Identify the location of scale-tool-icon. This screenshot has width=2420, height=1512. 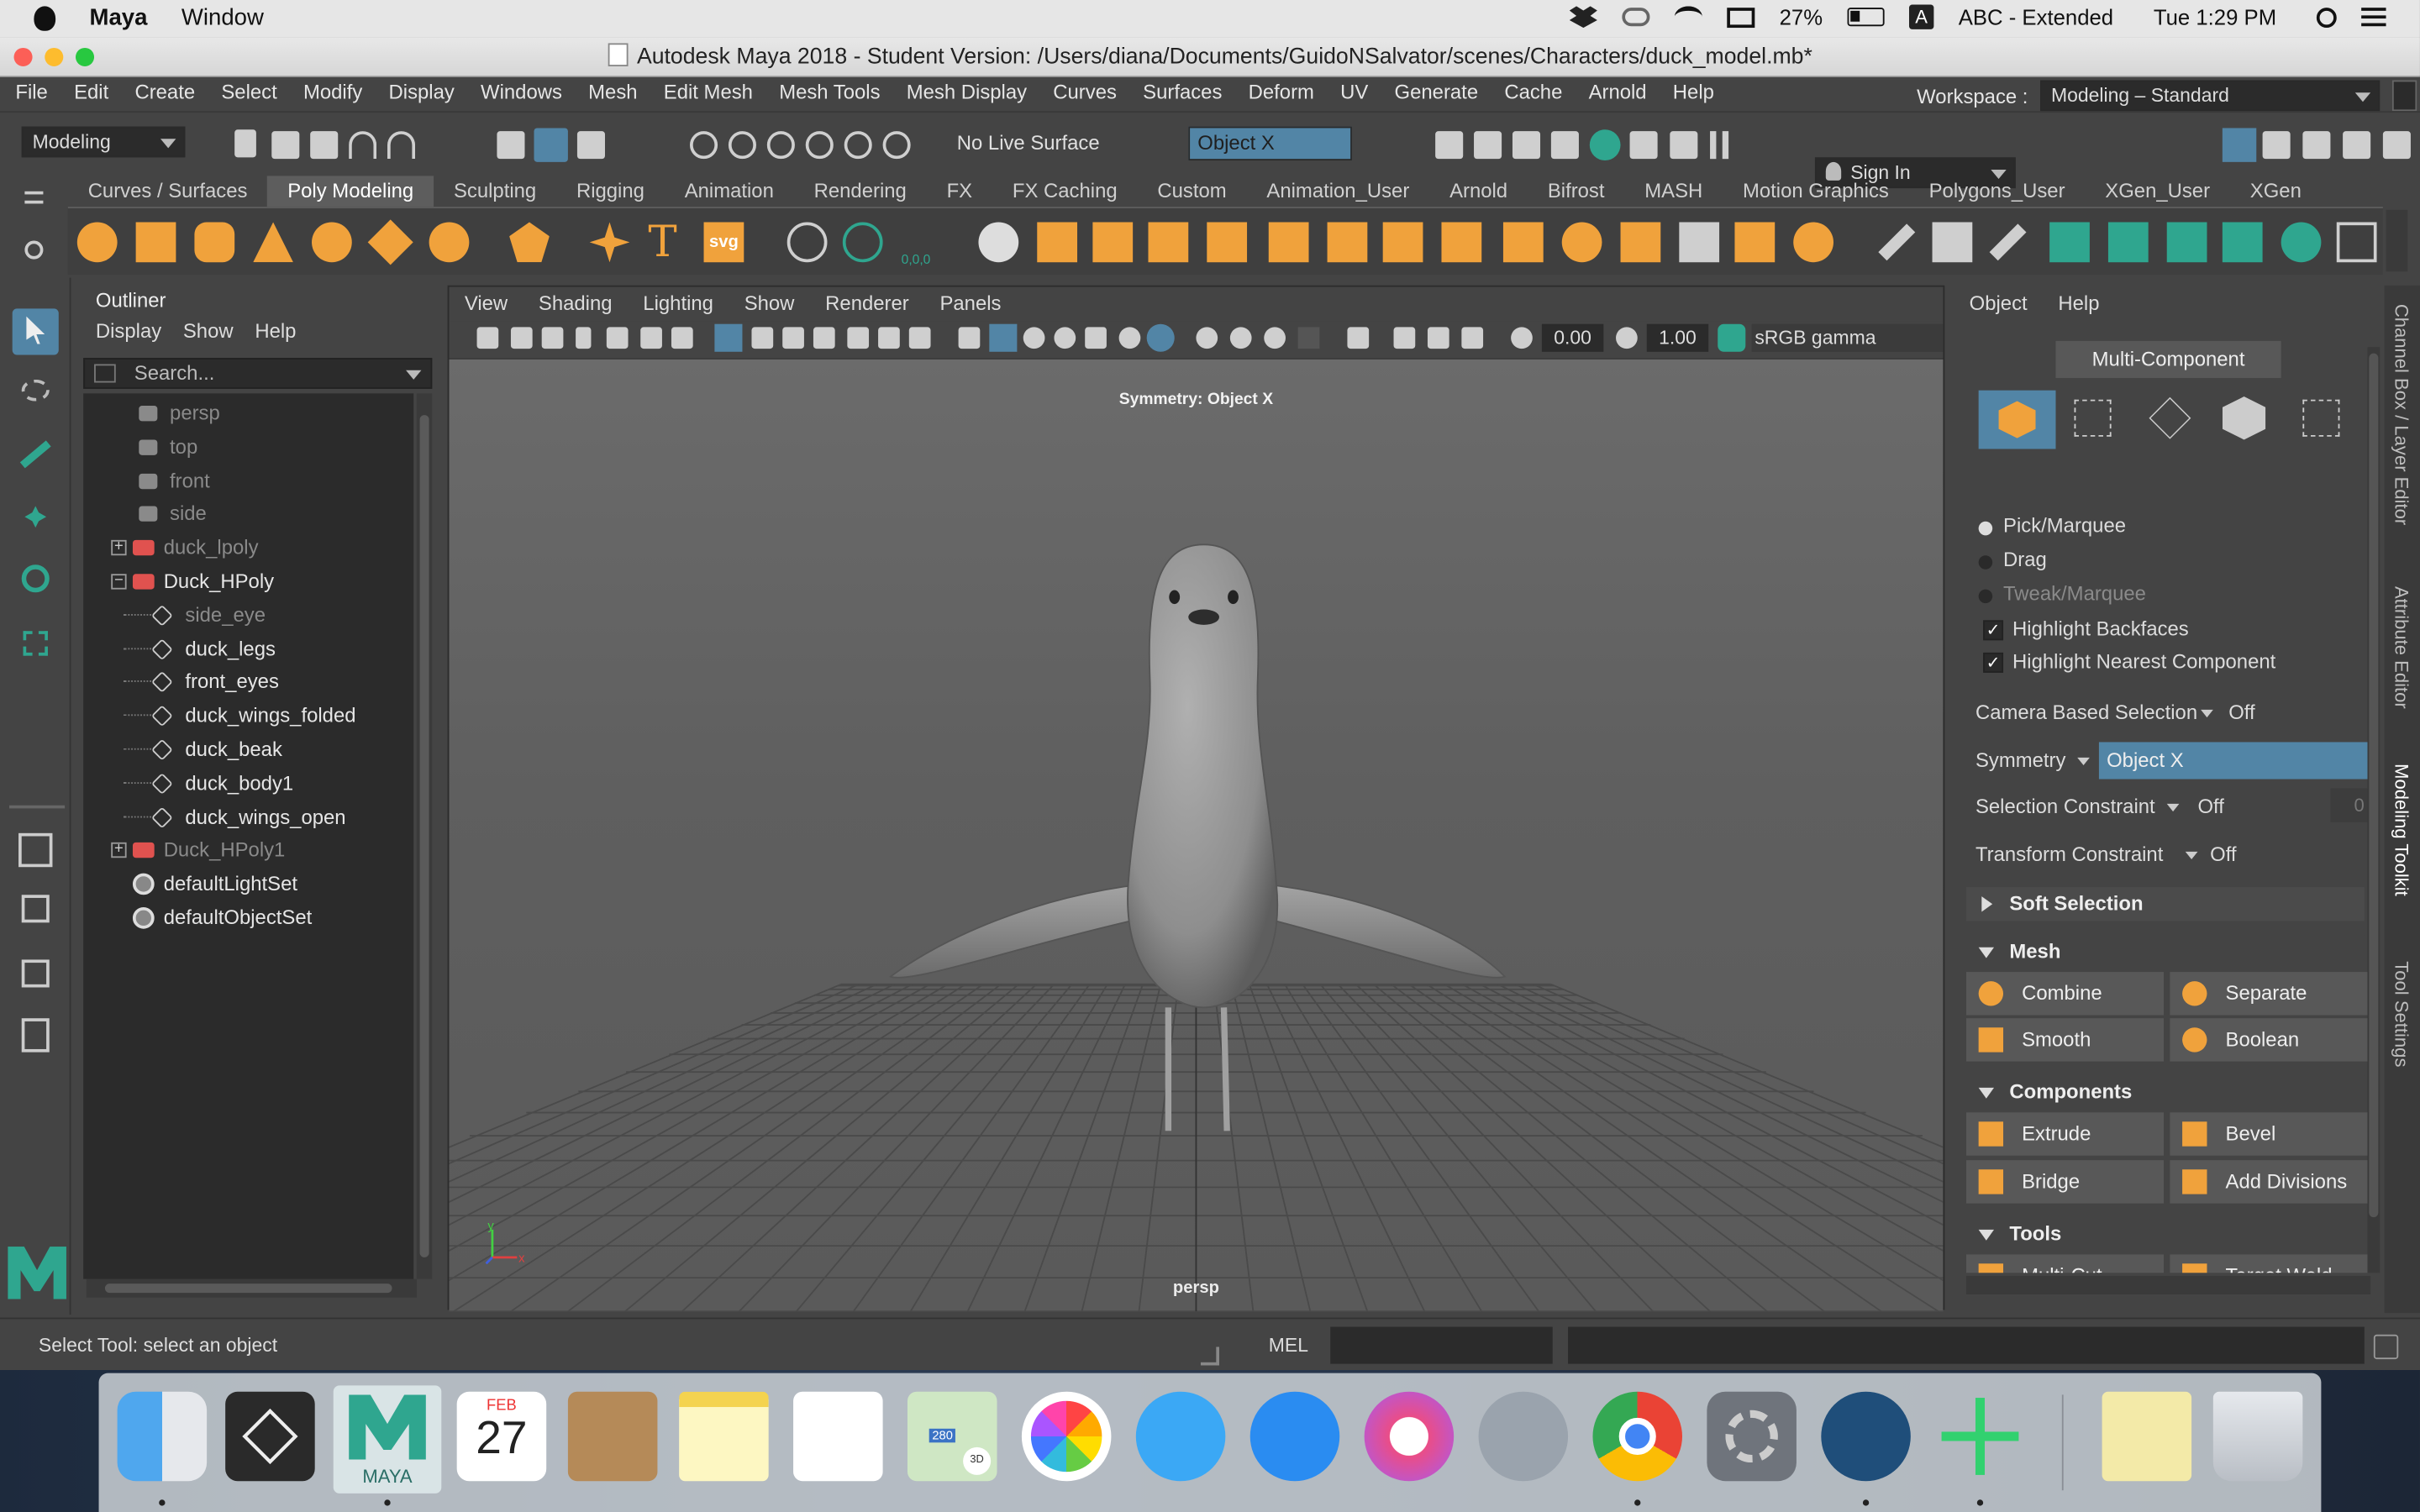
(36, 643).